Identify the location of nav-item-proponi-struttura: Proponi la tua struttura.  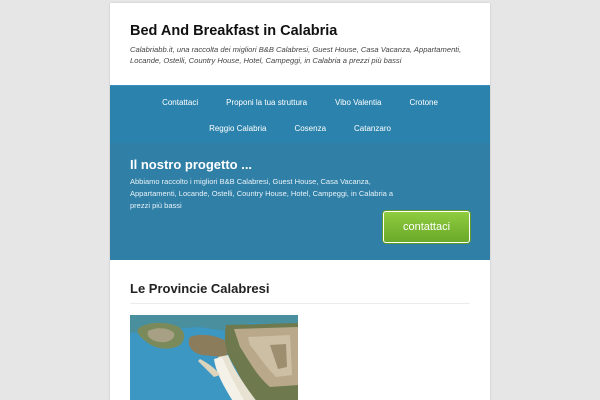
(266, 102).